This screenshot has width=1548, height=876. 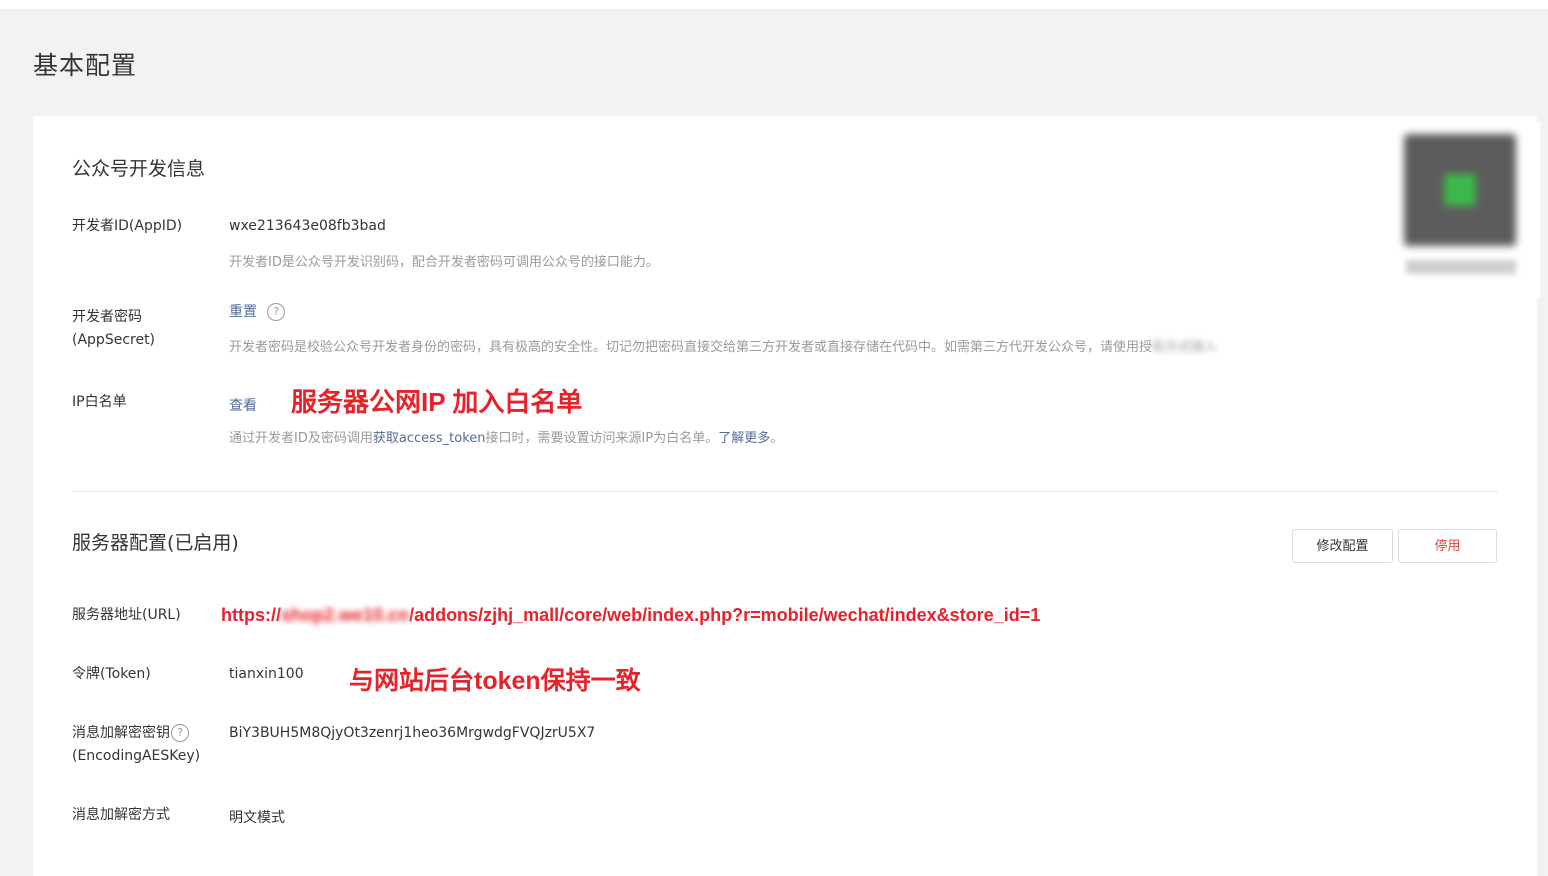 I want to click on qr-code-caption, so click(x=1461, y=267).